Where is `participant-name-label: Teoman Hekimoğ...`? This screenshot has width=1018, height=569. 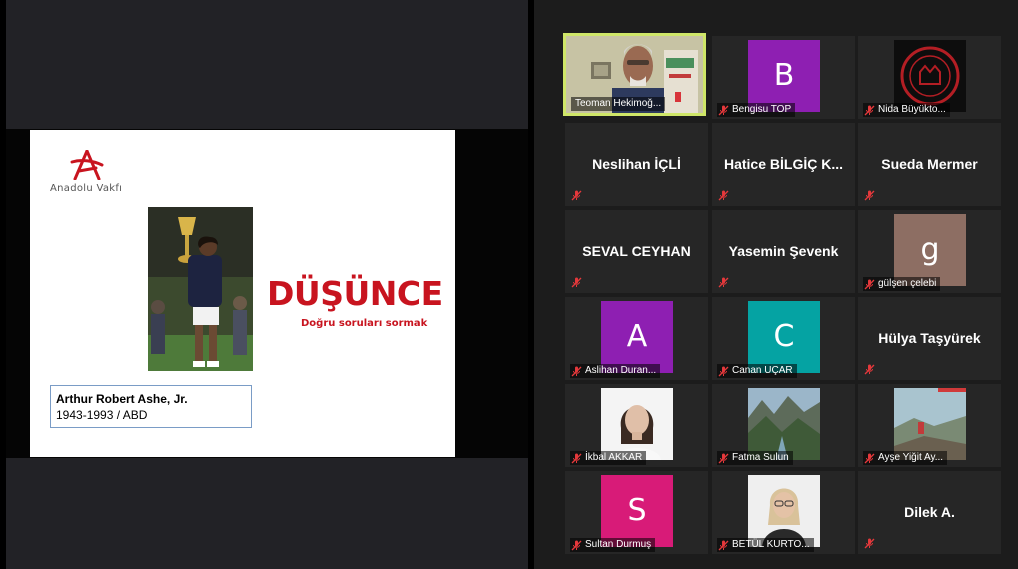 participant-name-label: Teoman Hekimoğ... is located at coordinates (618, 104).